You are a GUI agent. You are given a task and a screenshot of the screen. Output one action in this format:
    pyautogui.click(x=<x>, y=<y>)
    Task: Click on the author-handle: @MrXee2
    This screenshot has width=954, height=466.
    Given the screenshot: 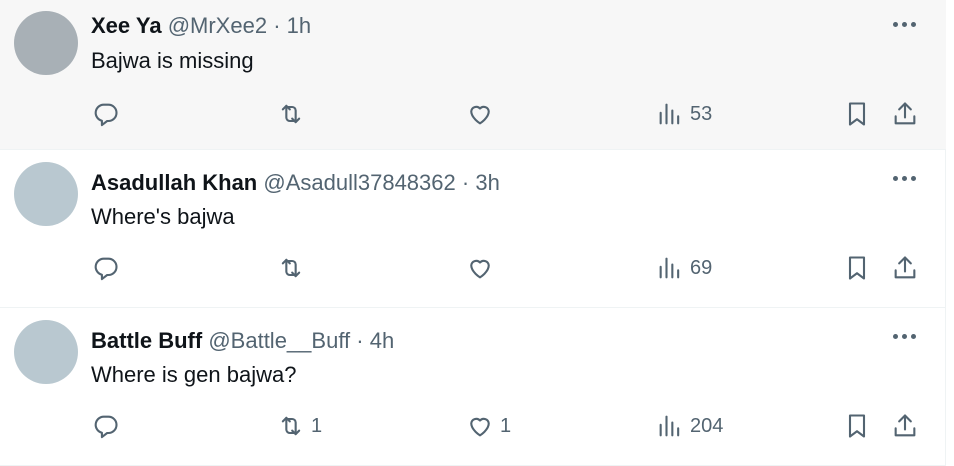 What is the action you would take?
    pyautogui.click(x=217, y=25)
    